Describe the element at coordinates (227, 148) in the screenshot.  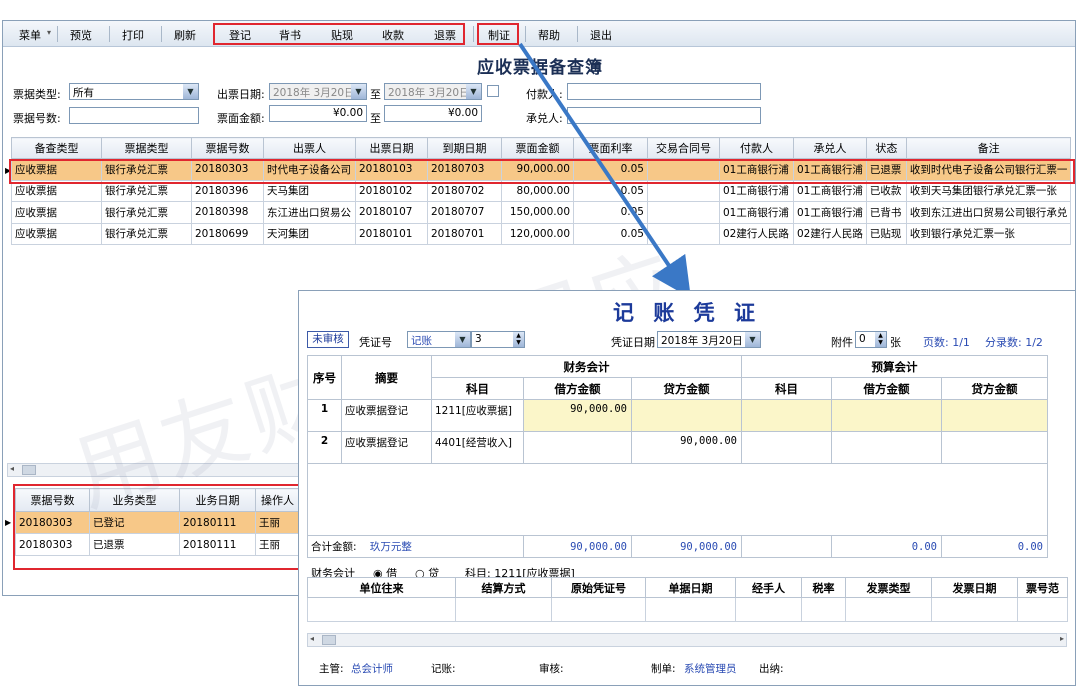
I see `column-header: 票据号数` at that location.